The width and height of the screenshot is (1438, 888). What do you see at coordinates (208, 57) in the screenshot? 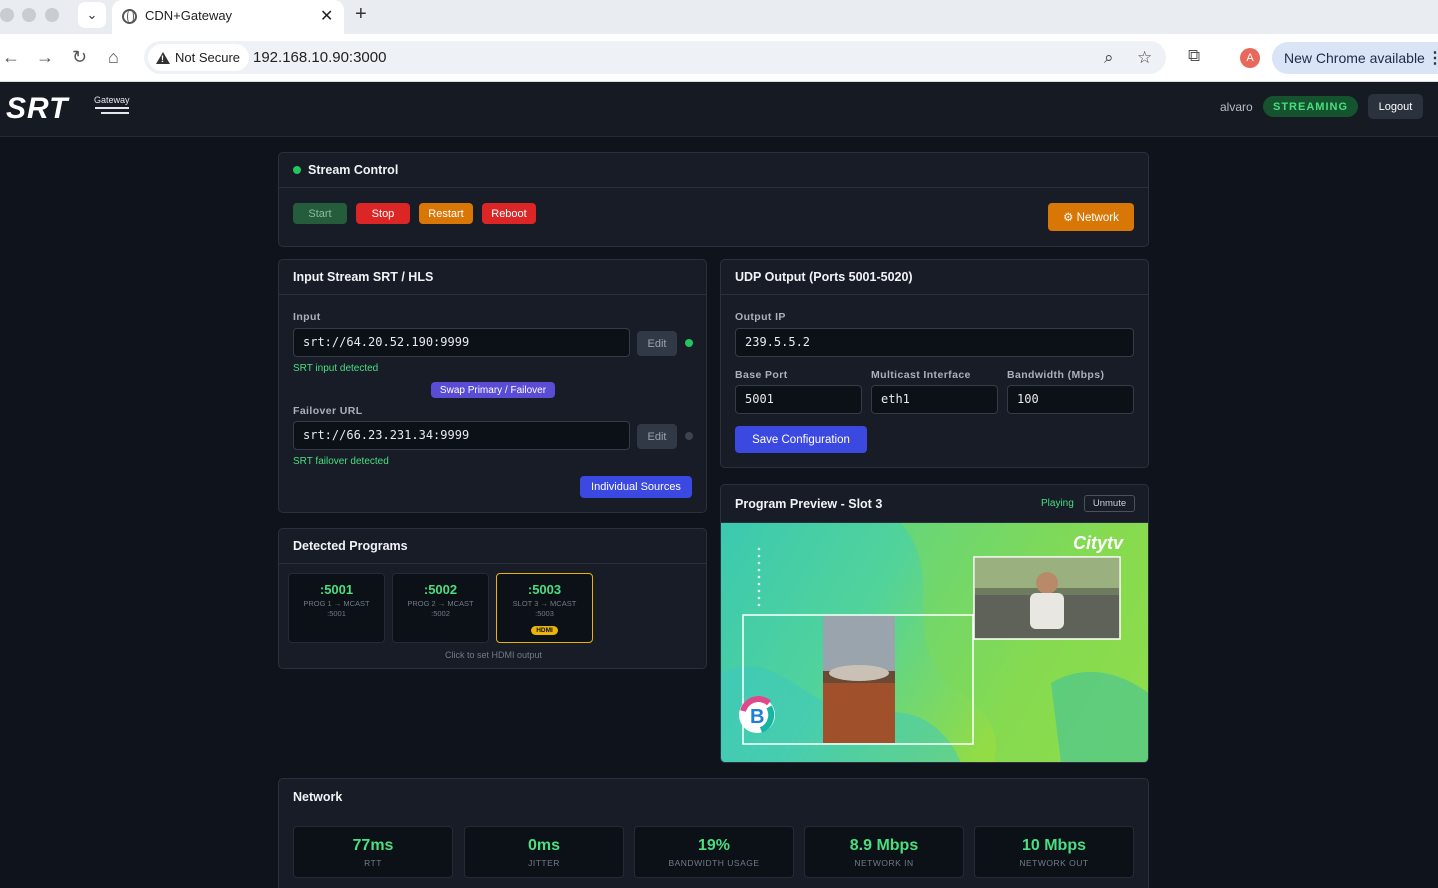
I see `security-label: Not Secure` at bounding box center [208, 57].